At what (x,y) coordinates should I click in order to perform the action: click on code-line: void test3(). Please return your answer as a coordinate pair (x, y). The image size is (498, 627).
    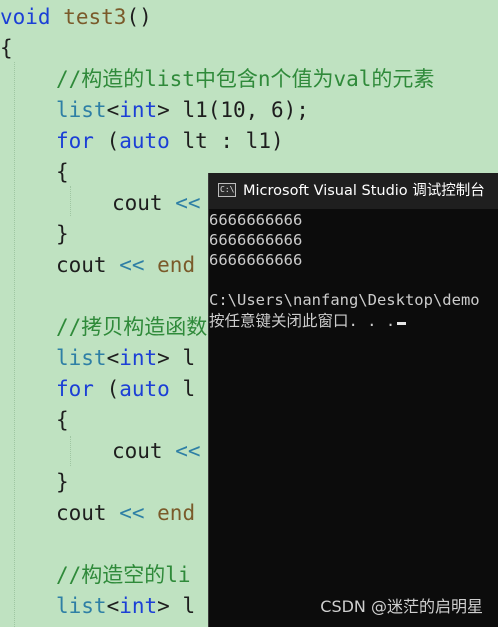
    Looking at the image, I should click on (76, 17).